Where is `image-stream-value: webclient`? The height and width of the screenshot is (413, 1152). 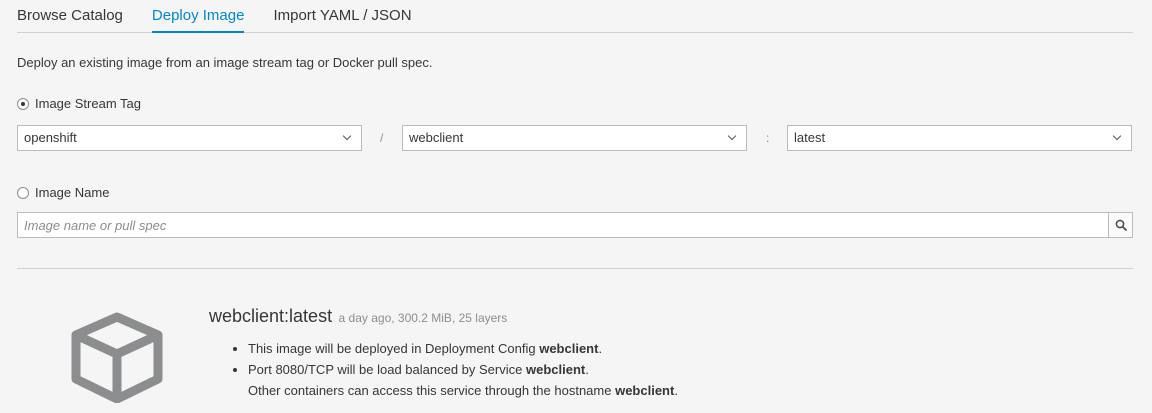 image-stream-value: webclient is located at coordinates (436, 137).